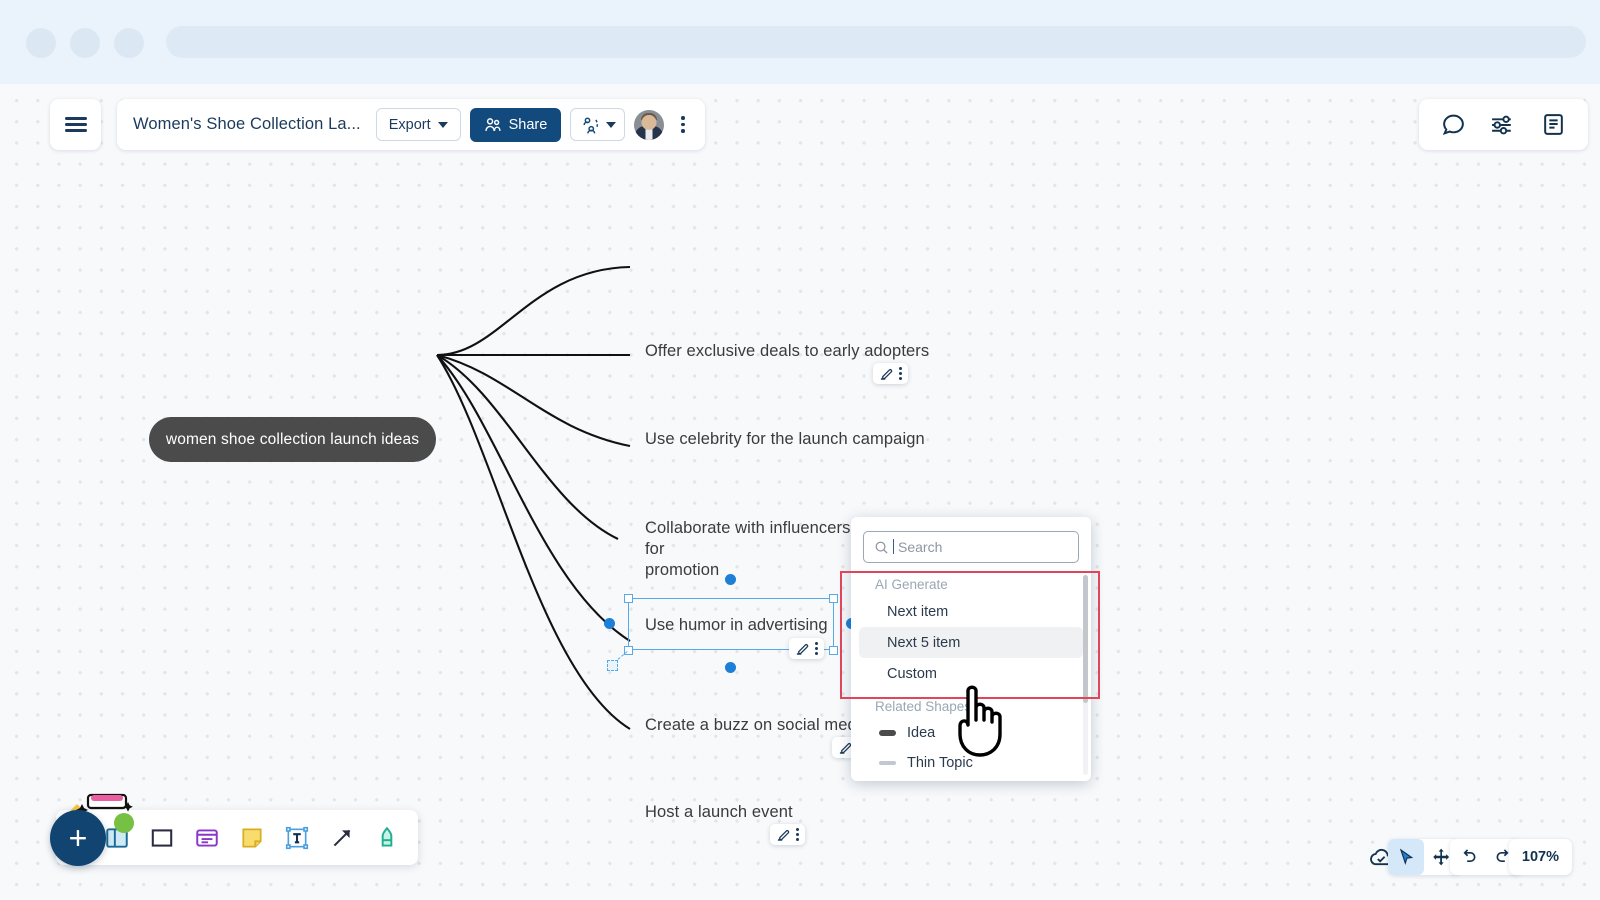 This screenshot has width=1600, height=900. Describe the element at coordinates (730, 579) in the screenshot. I see `connect-dot-top` at that location.